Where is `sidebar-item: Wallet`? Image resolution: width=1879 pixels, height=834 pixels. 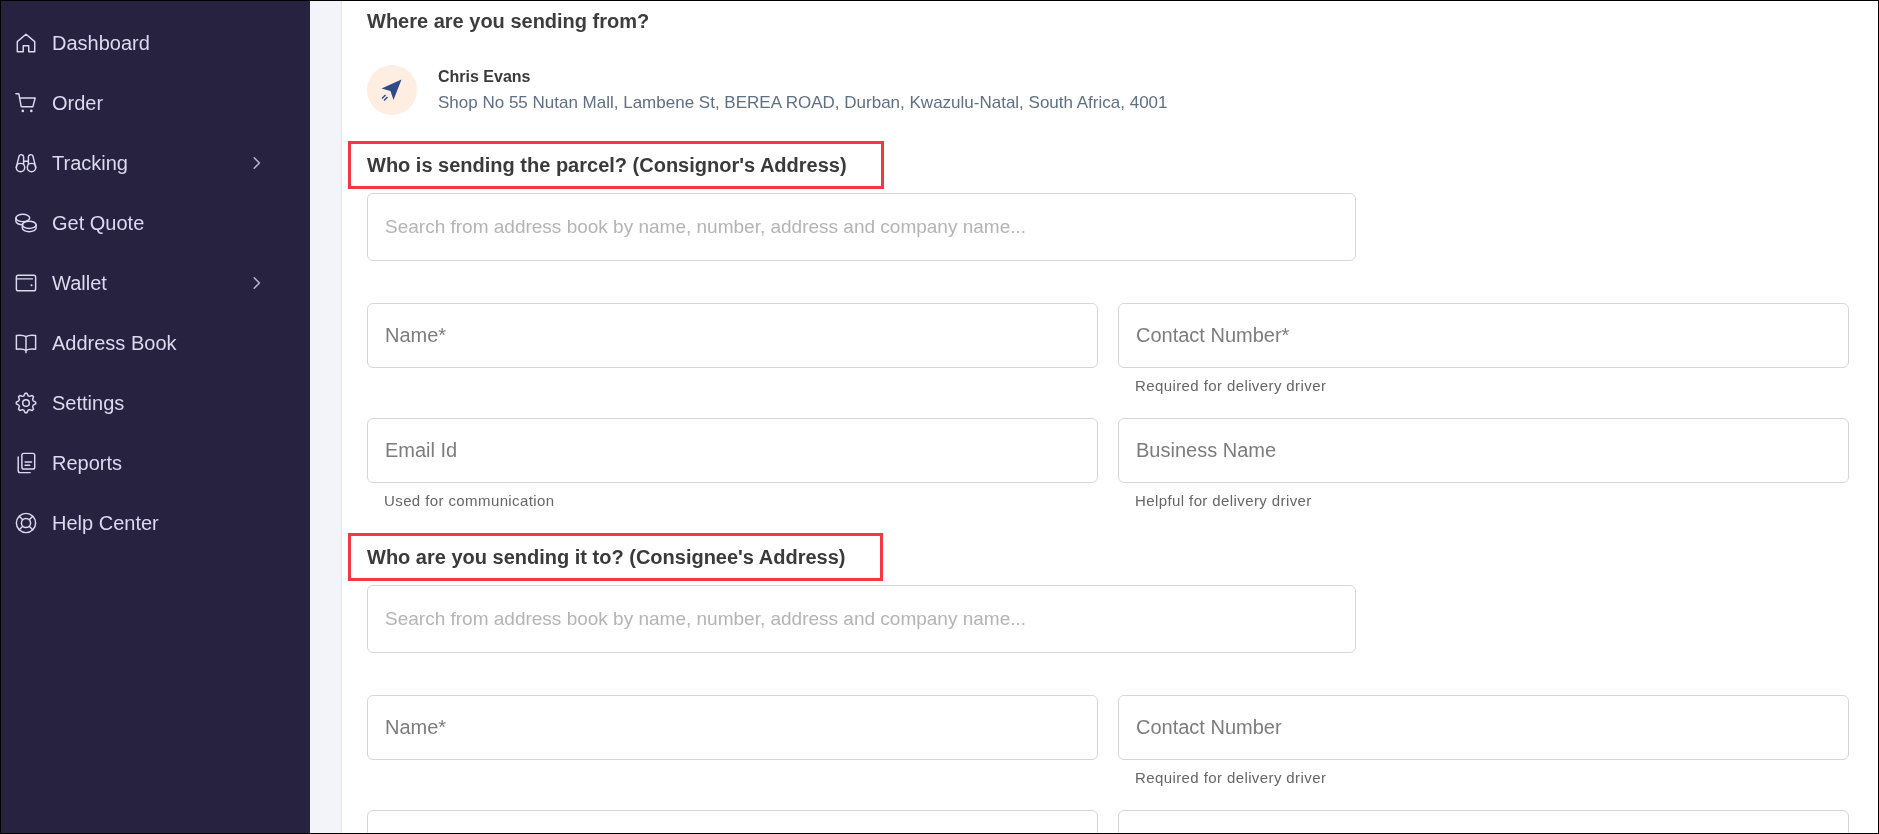
sidebar-item: Wallet is located at coordinates (155, 283).